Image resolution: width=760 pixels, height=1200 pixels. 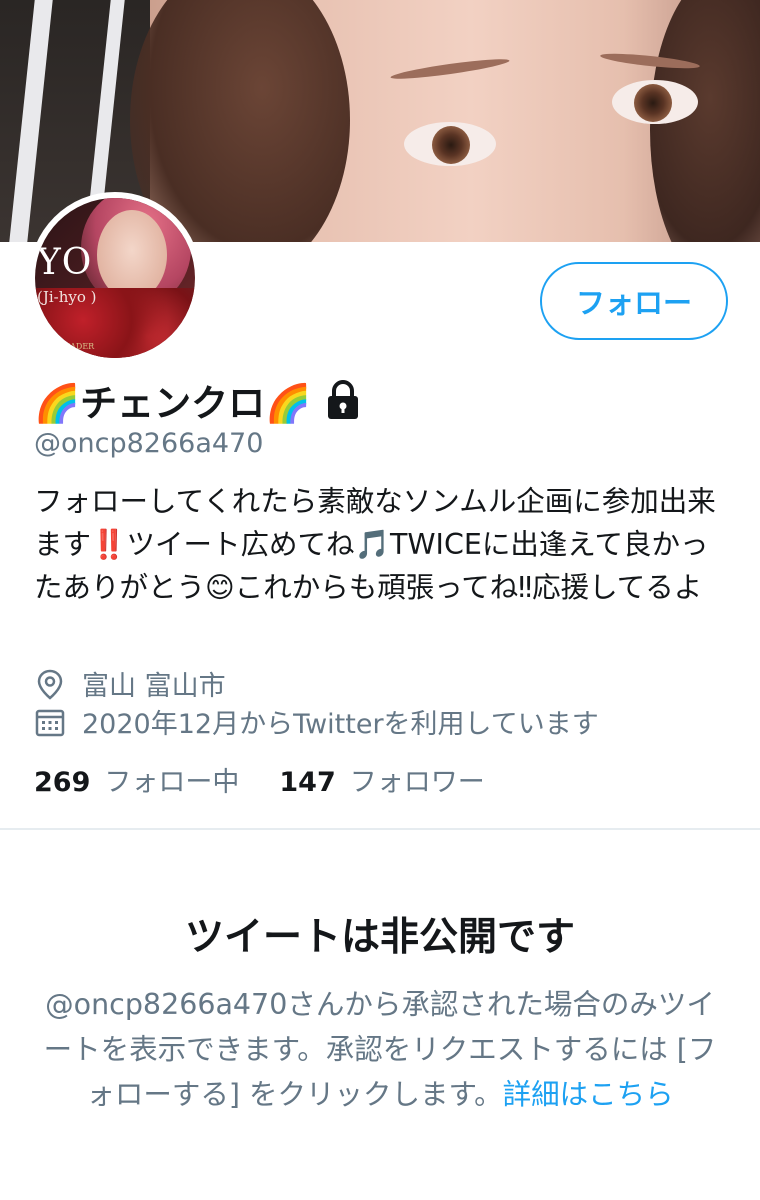 I want to click on location-pin-icon, so click(x=50, y=684).